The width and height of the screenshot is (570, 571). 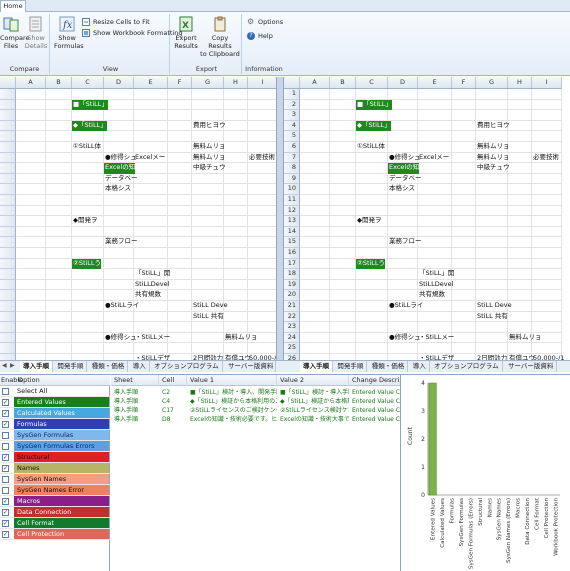 I want to click on differences-column-header: Value 1, so click(x=232, y=380).